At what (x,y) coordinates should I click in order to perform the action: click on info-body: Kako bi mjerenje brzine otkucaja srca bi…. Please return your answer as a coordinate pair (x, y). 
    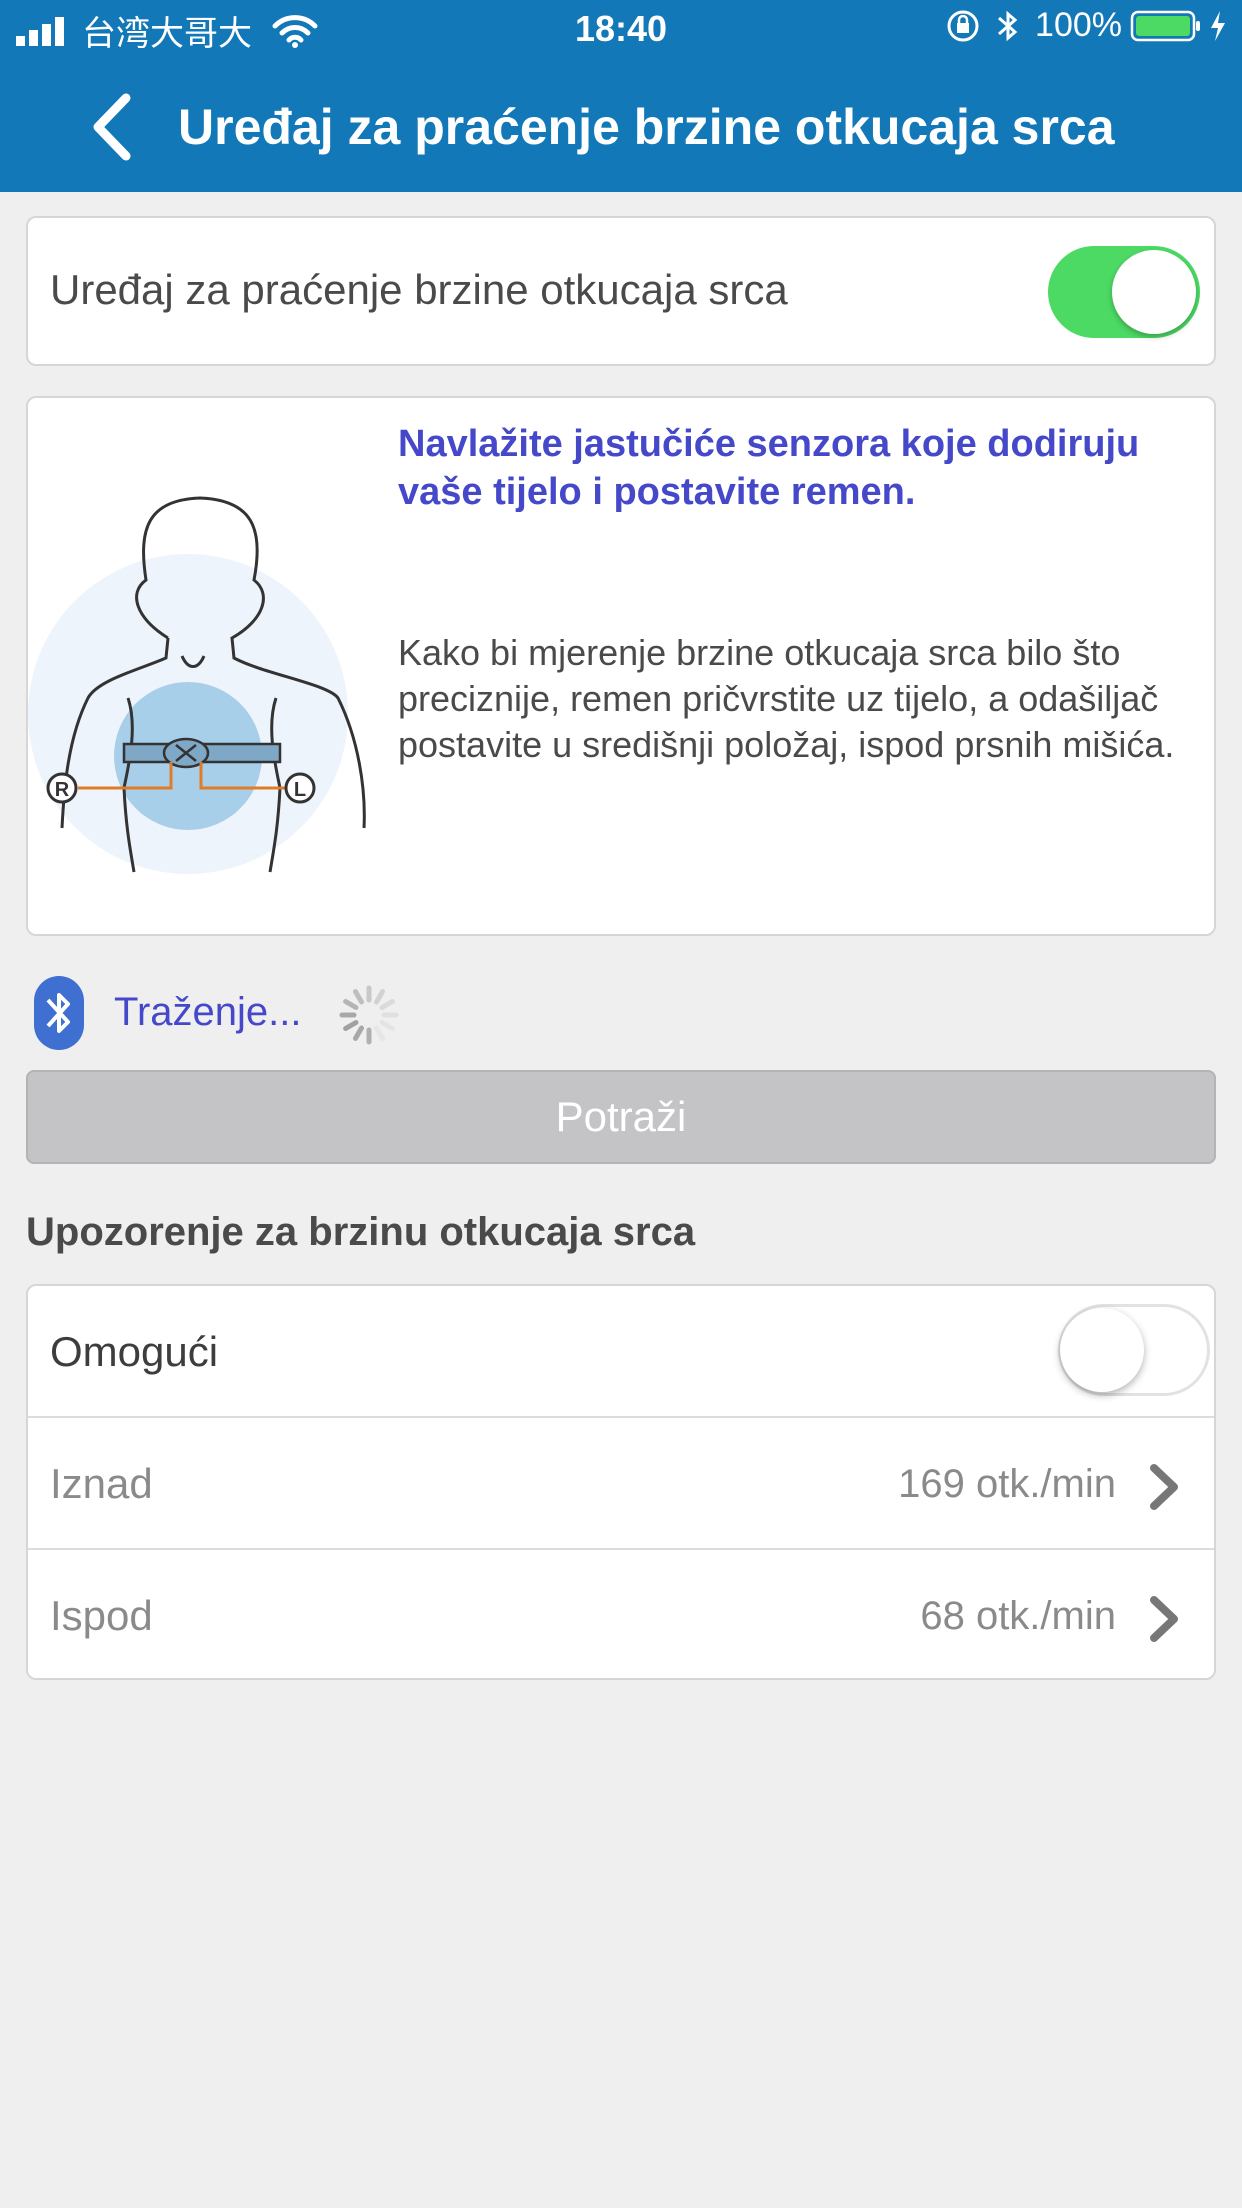
    Looking at the image, I should click on (786, 698).